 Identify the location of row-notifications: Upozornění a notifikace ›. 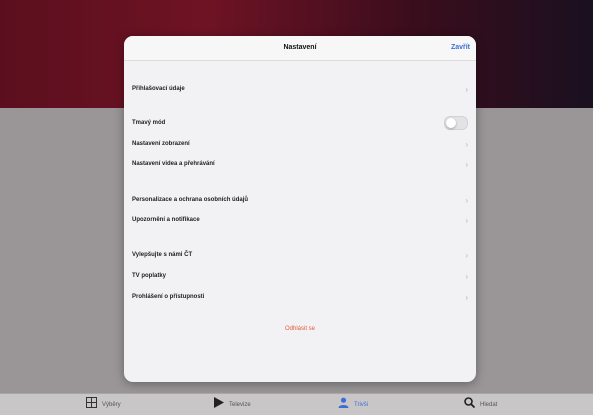
(300, 220).